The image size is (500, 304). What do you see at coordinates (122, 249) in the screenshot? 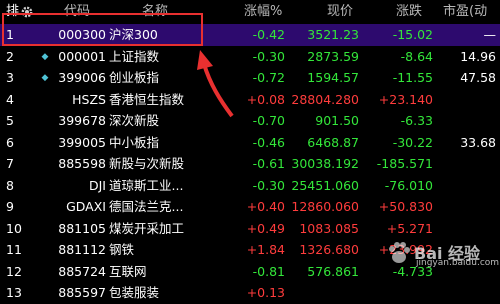
I see `row-name: 钢铁` at bounding box center [122, 249].